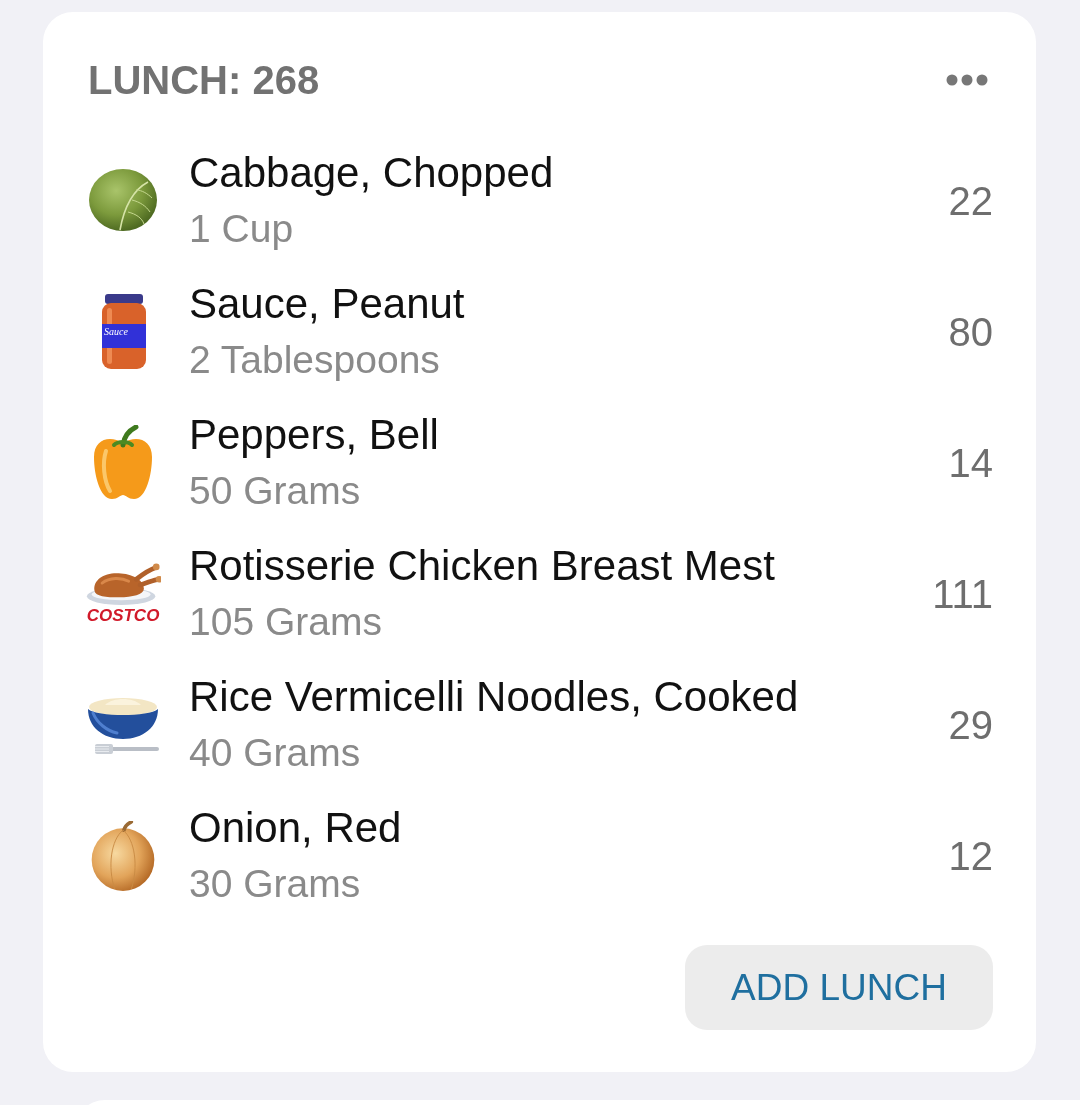 This screenshot has width=1080, height=1105. What do you see at coordinates (970, 725) in the screenshot?
I see `calorie-count: 29` at bounding box center [970, 725].